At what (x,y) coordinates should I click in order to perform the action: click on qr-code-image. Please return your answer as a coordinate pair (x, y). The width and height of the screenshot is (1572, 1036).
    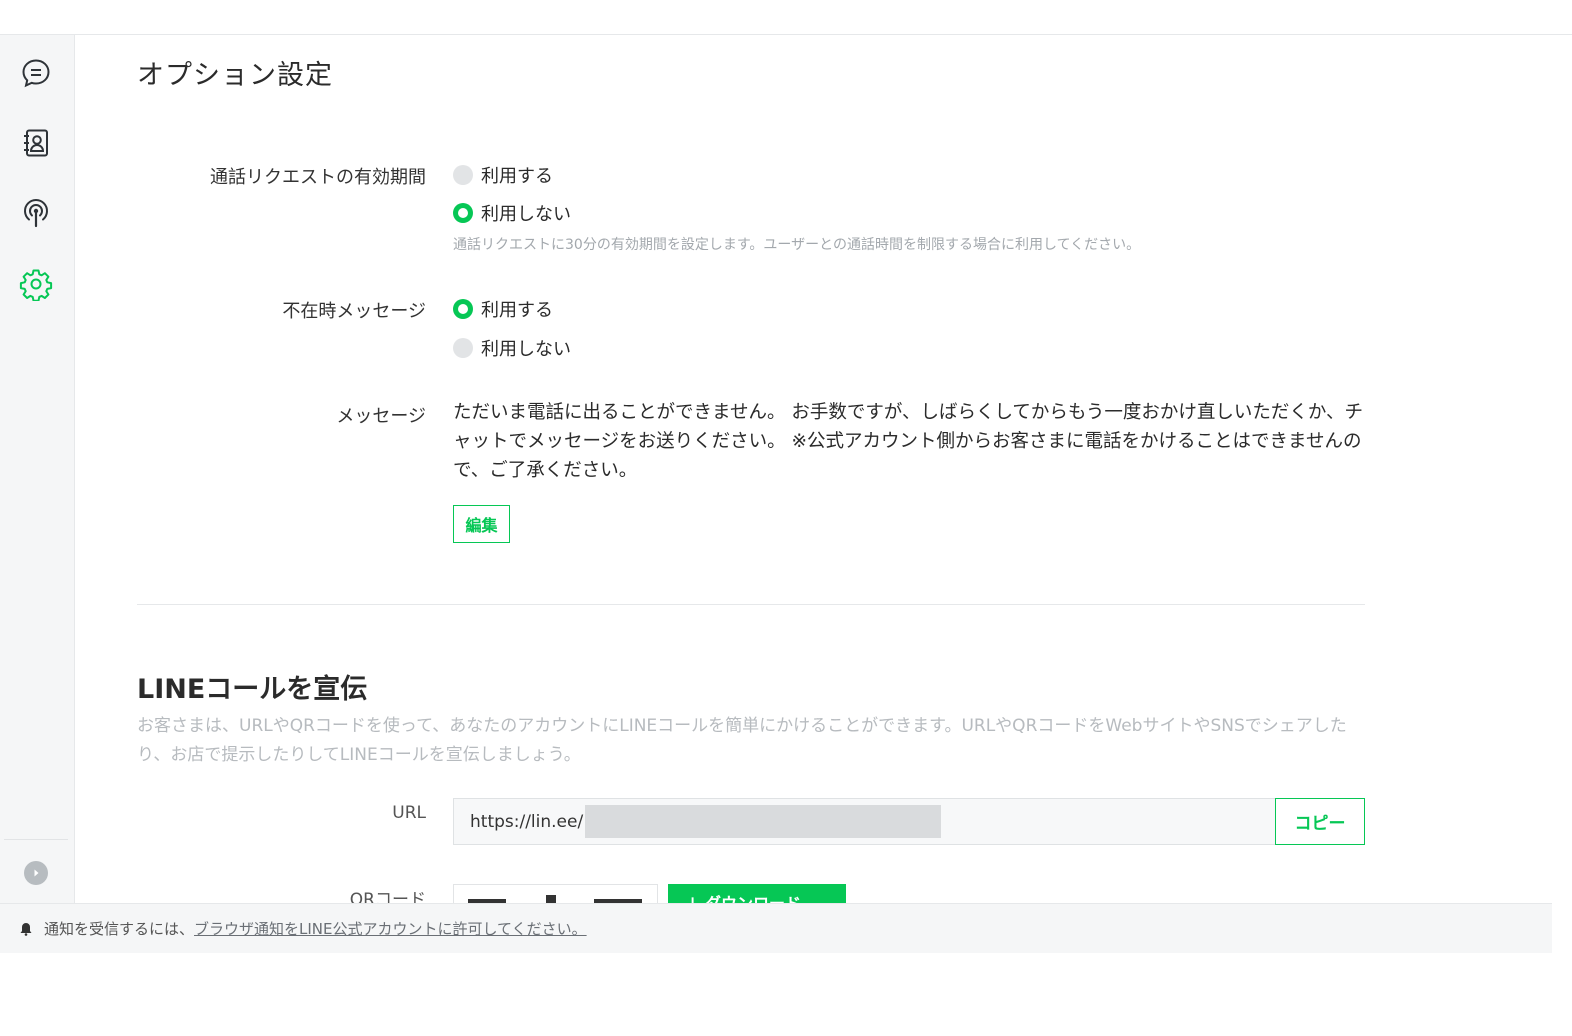
    Looking at the image, I should click on (555, 893).